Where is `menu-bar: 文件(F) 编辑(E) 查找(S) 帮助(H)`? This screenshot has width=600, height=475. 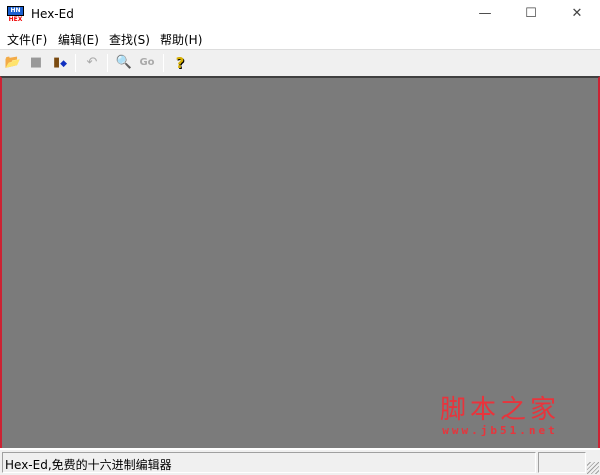
menu-bar: 文件(F) 编辑(E) 查找(S) 帮助(H) is located at coordinates (300, 39).